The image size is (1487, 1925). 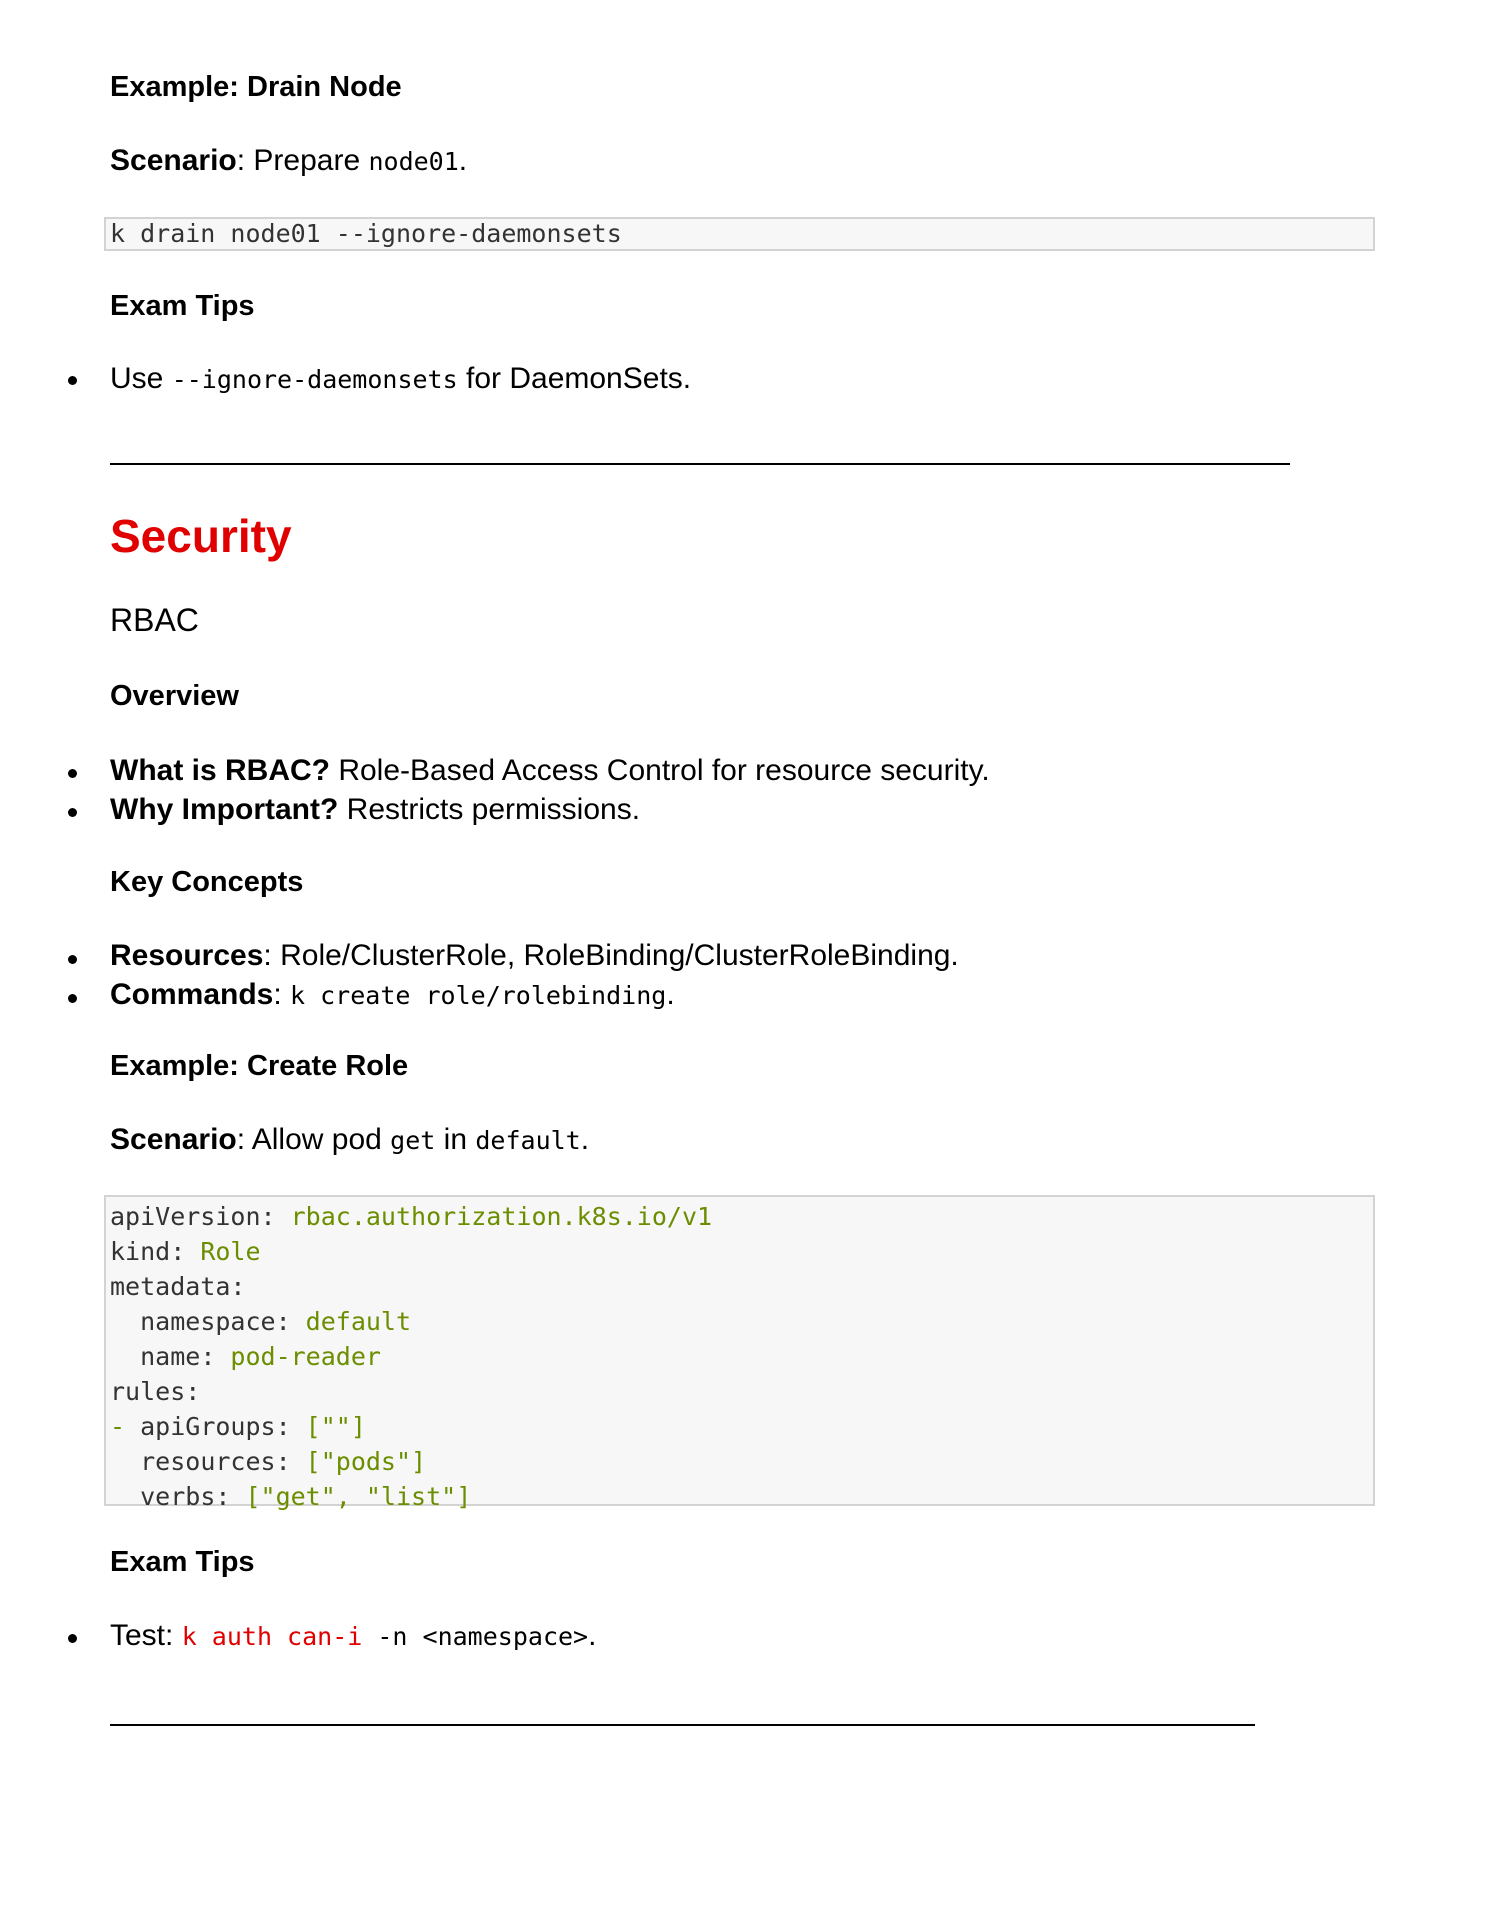 I want to click on code-line: - apiGroups: [""], so click(x=238, y=1426).